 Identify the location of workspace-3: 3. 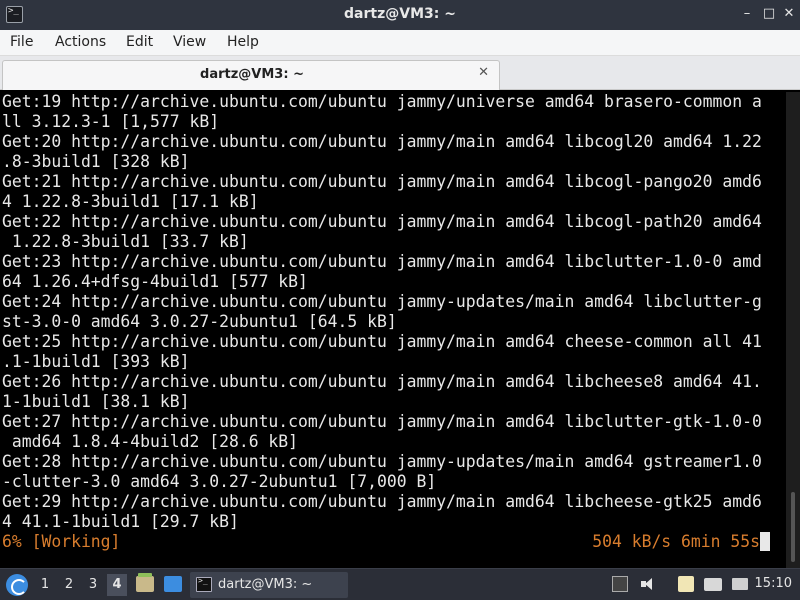
(93, 585).